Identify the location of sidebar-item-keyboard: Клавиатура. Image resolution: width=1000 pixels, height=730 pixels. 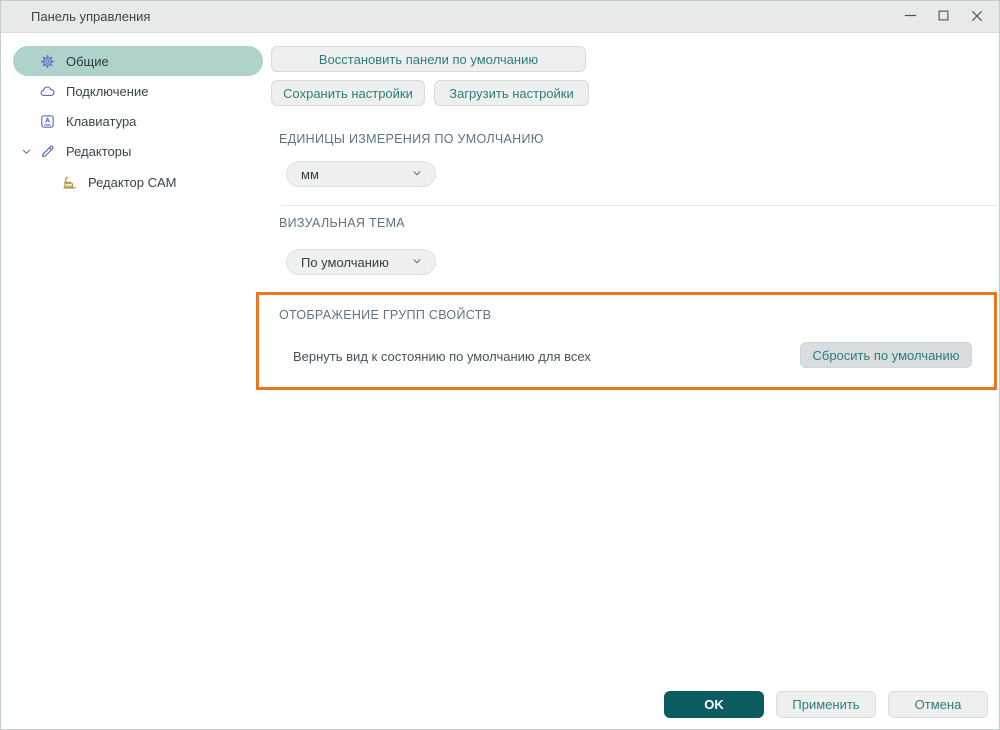
(138, 121).